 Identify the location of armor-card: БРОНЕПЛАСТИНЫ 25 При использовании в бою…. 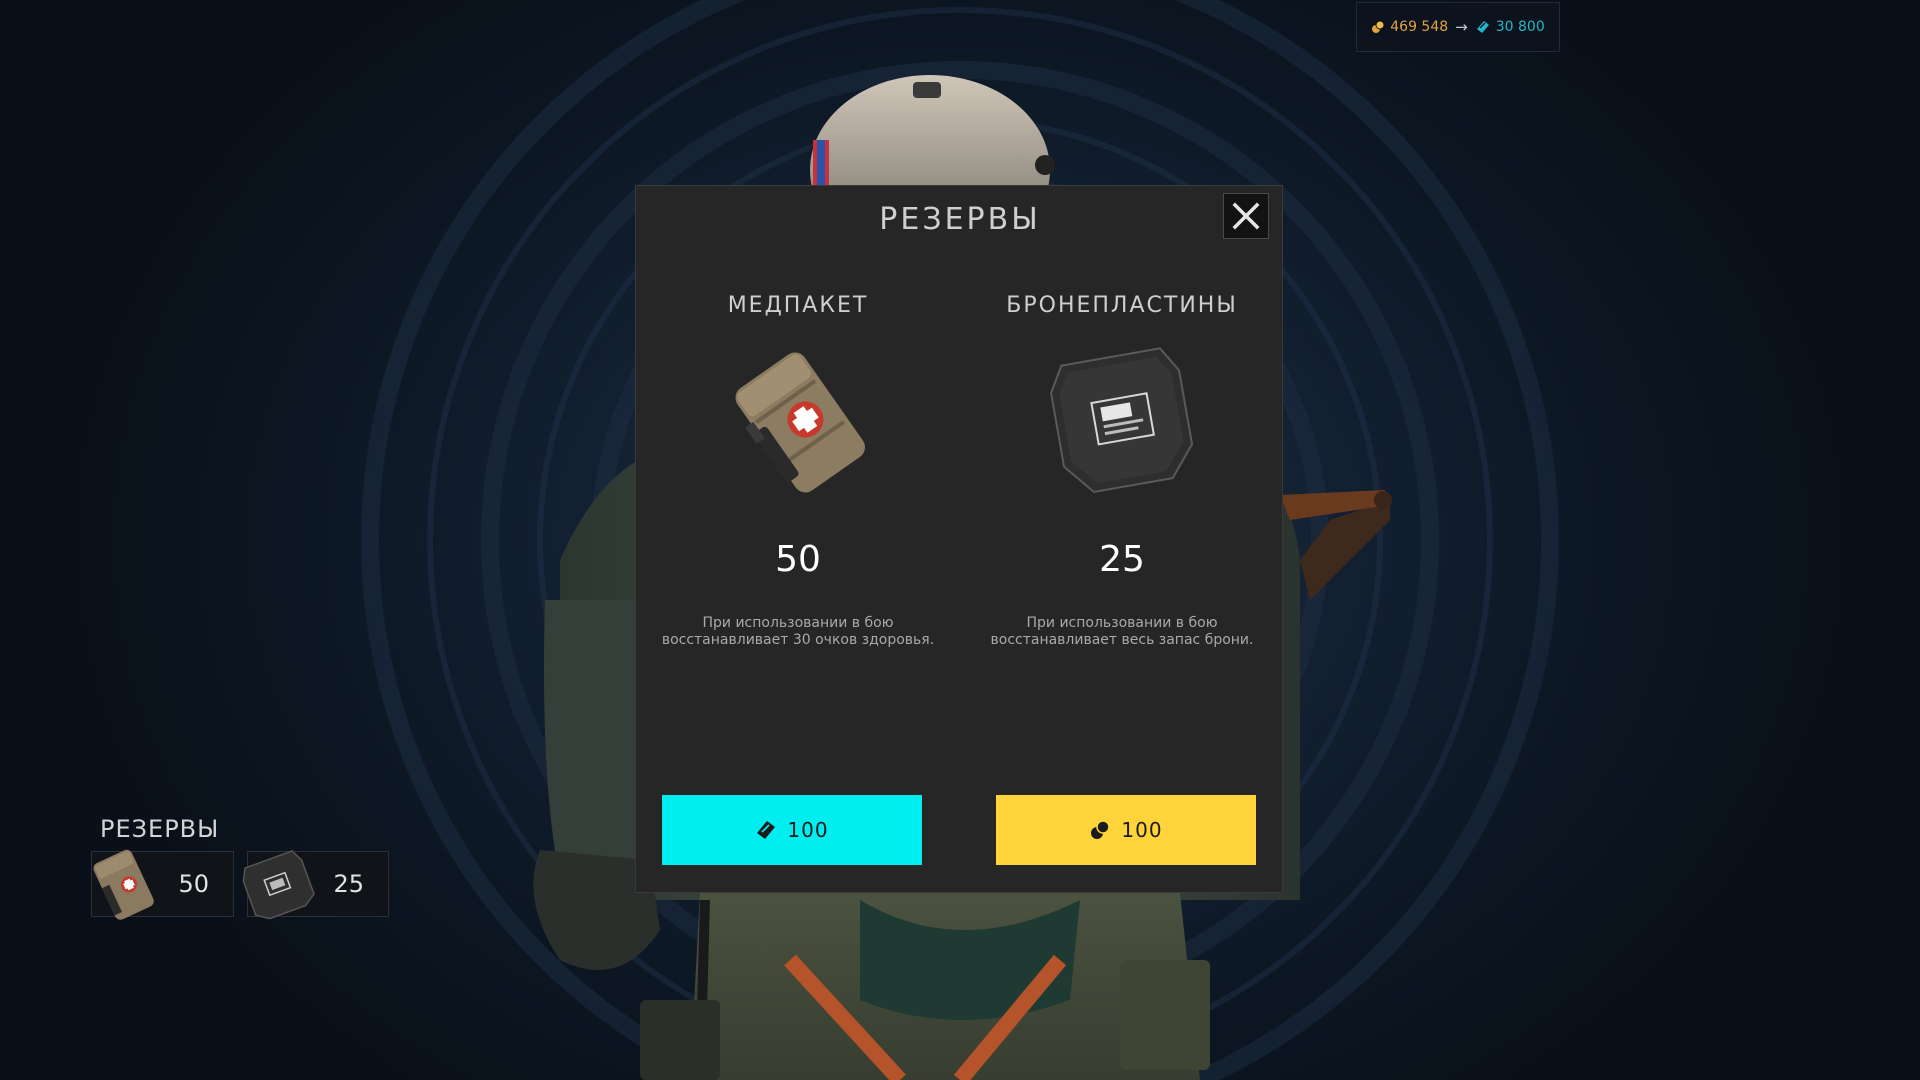
(1122, 540).